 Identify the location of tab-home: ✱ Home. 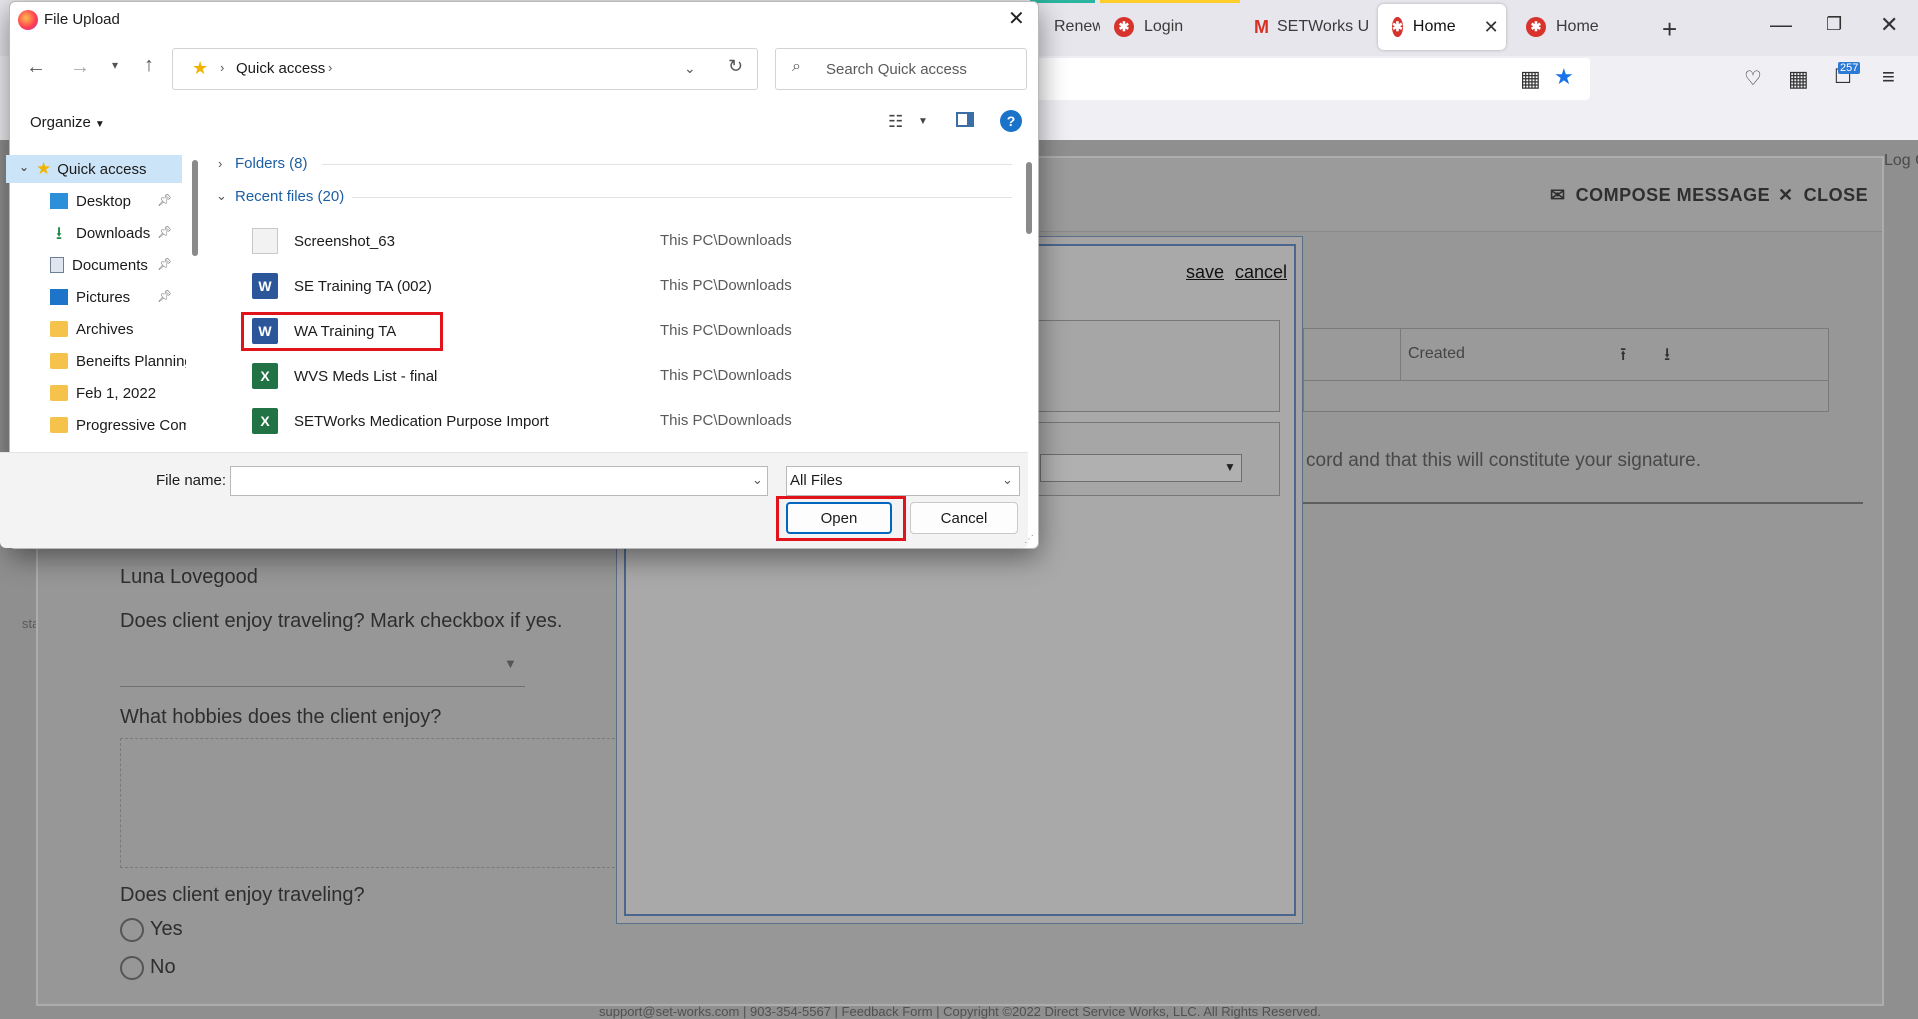
(1576, 27).